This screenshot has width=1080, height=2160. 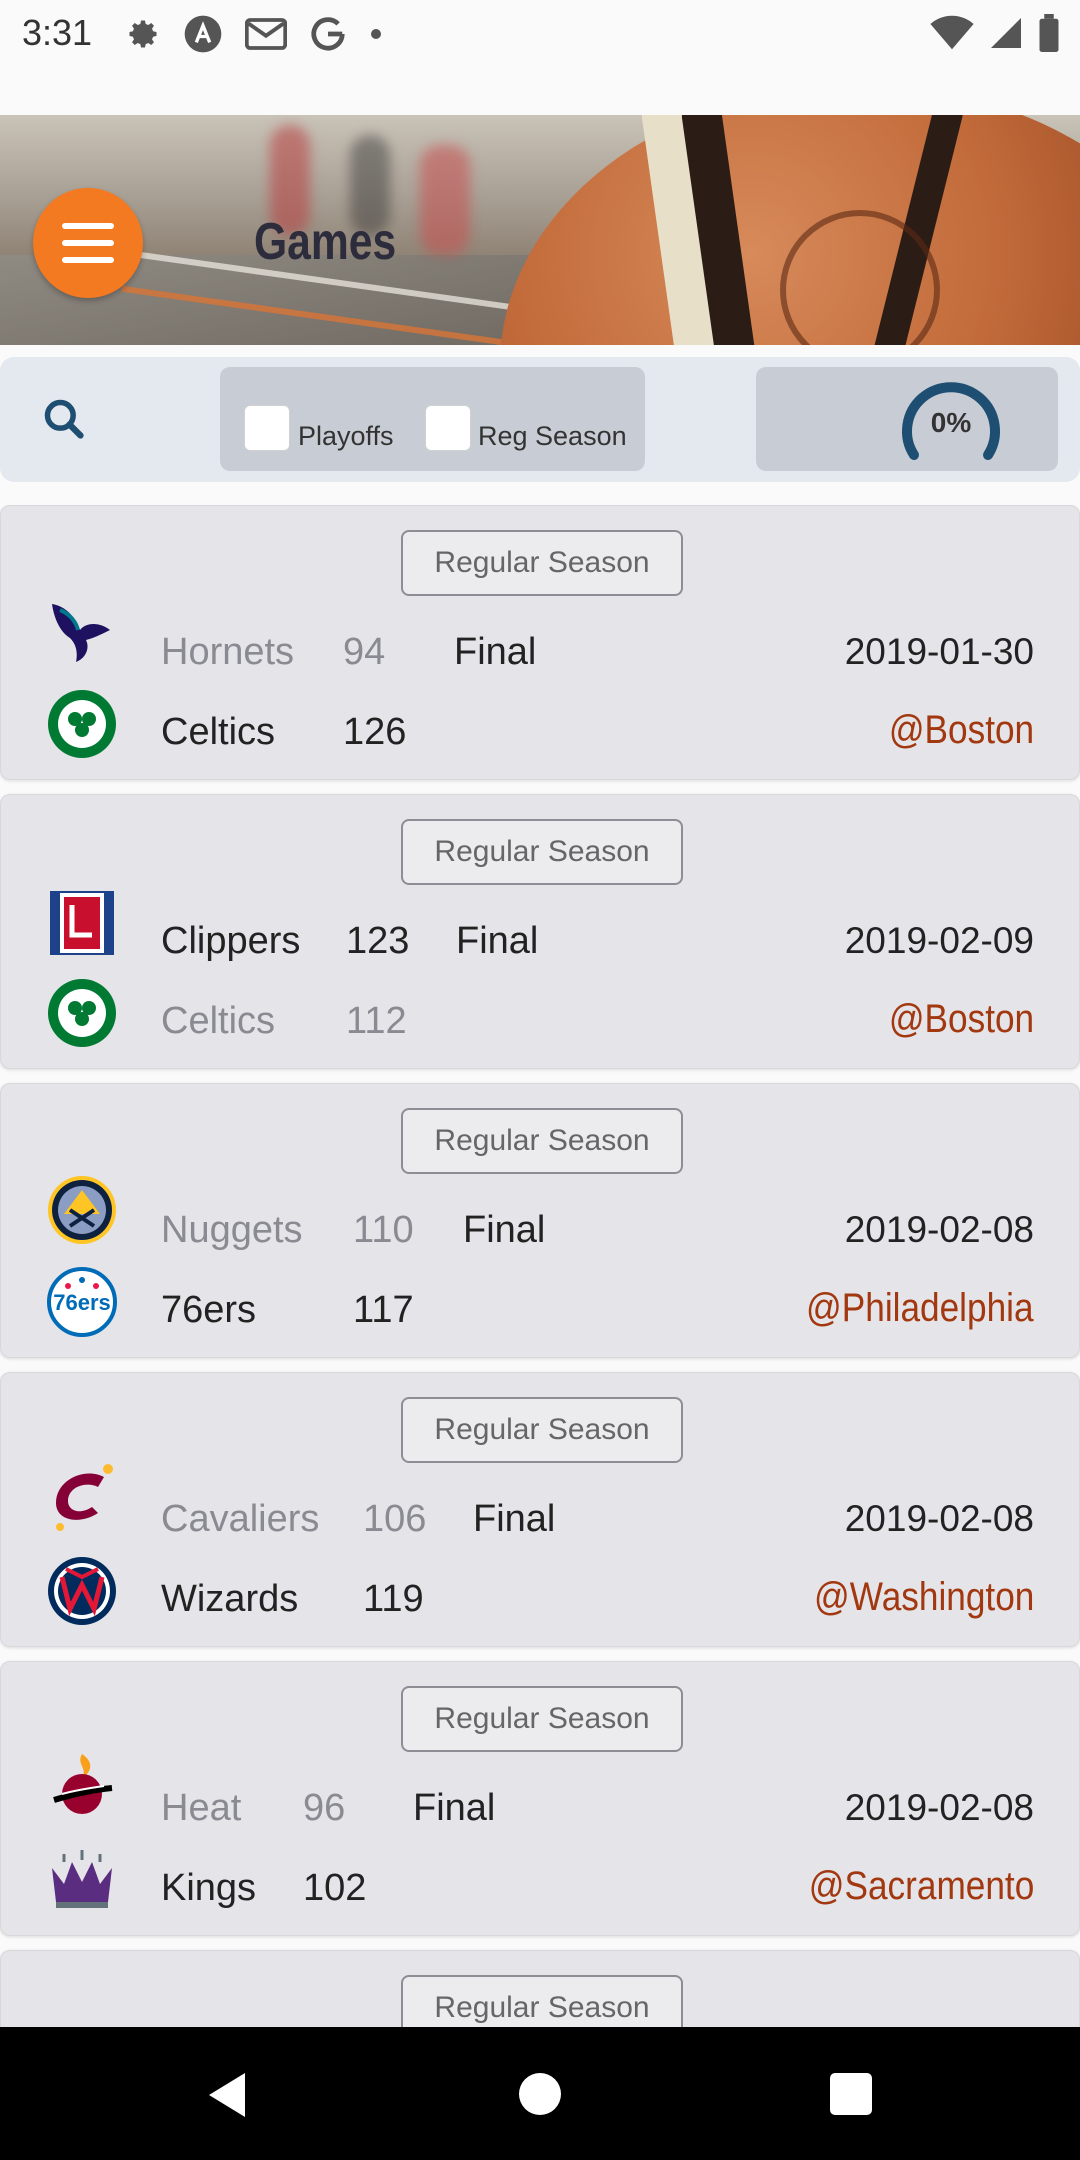 I want to click on away-team-name: Cavaliers, so click(x=240, y=1519).